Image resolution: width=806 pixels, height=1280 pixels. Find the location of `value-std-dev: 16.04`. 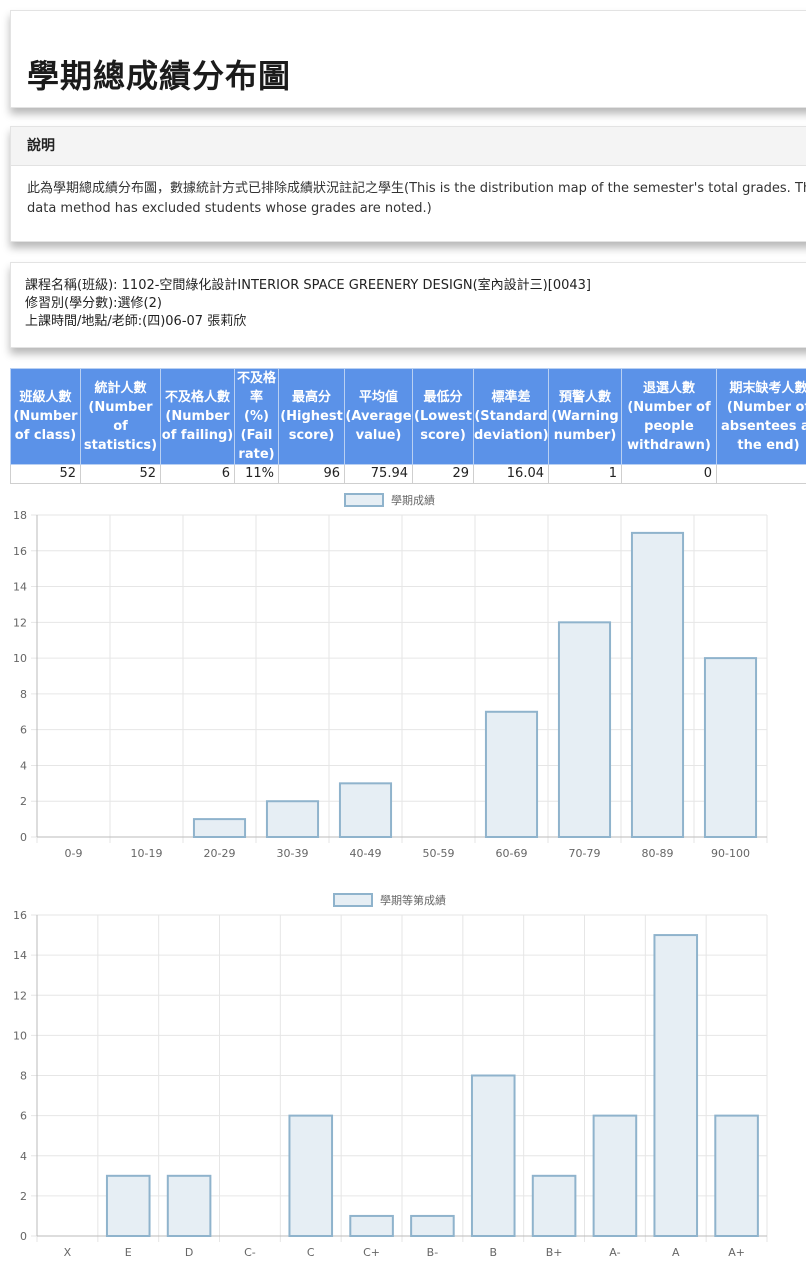

value-std-dev: 16.04 is located at coordinates (511, 474).